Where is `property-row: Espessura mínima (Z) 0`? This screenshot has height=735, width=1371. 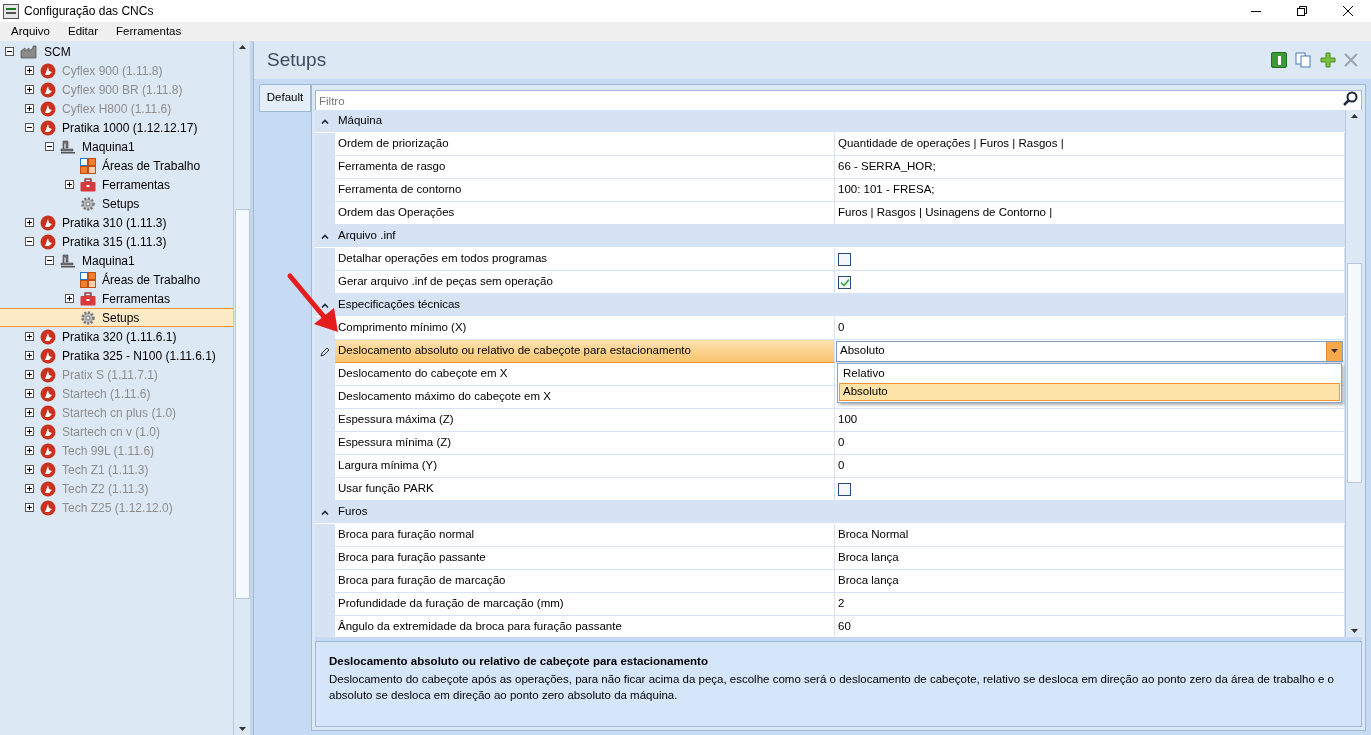
property-row: Espessura mínima (Z) 0 is located at coordinates (830, 443).